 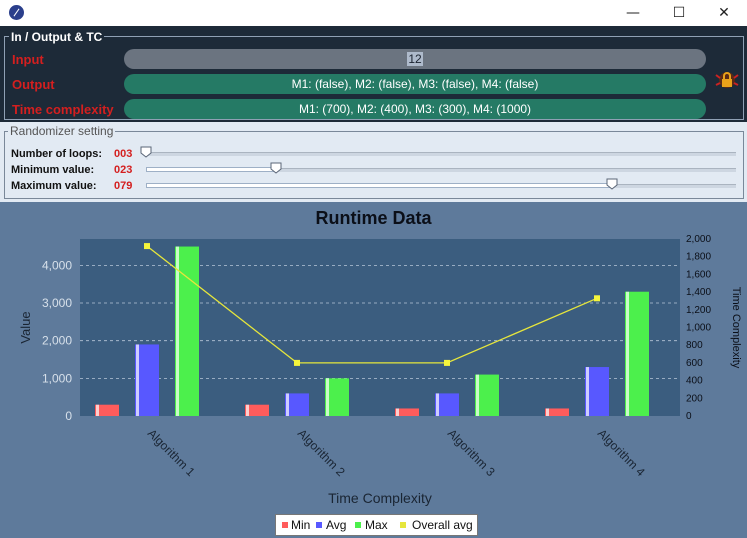 What do you see at coordinates (57, 154) in the screenshot?
I see `loops-label: Number of loops:` at bounding box center [57, 154].